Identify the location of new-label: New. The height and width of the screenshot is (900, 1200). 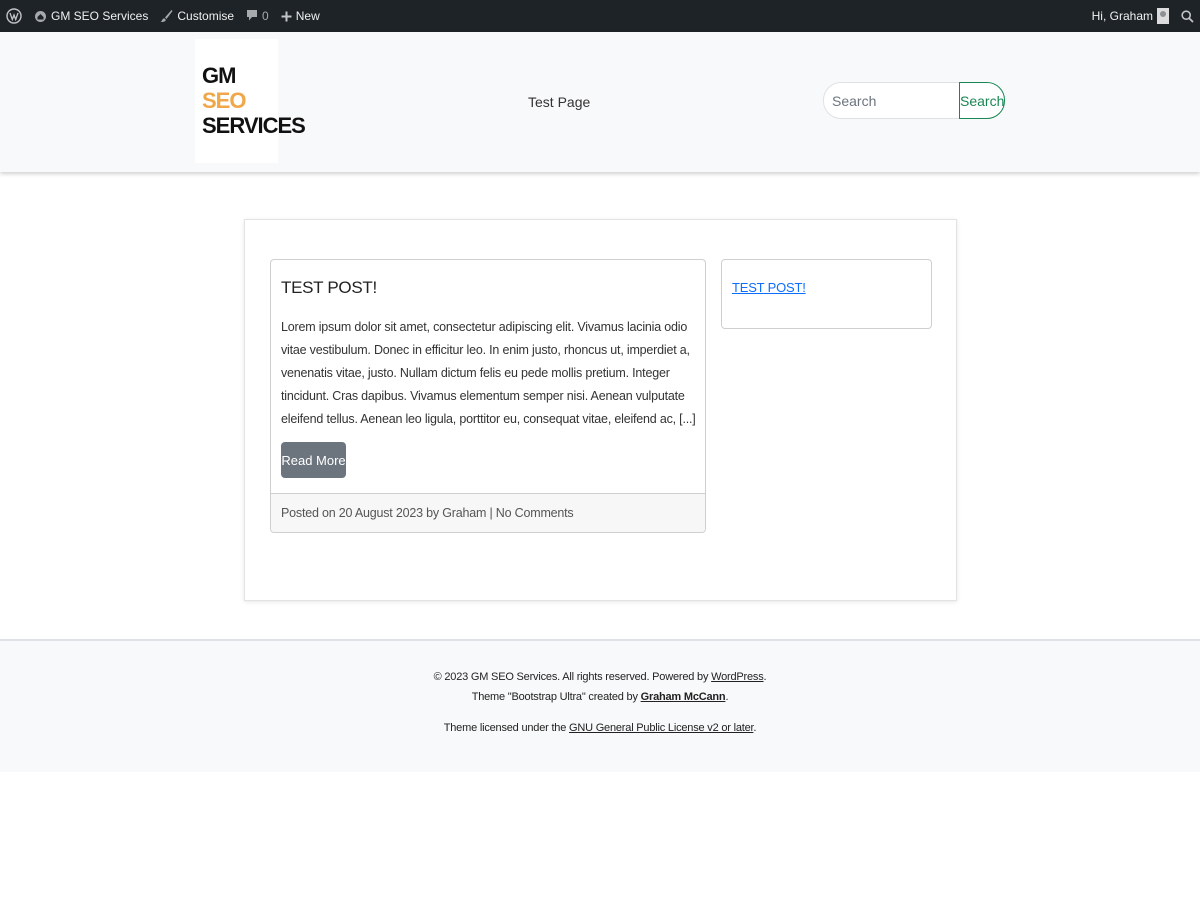
(307, 16).